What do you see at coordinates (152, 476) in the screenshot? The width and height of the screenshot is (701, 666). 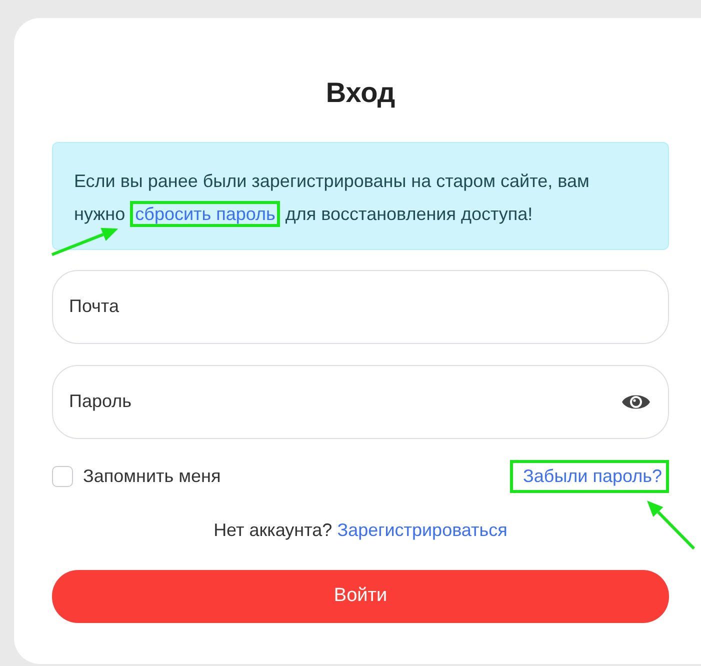 I see `remember-label: Запомнить меня` at bounding box center [152, 476].